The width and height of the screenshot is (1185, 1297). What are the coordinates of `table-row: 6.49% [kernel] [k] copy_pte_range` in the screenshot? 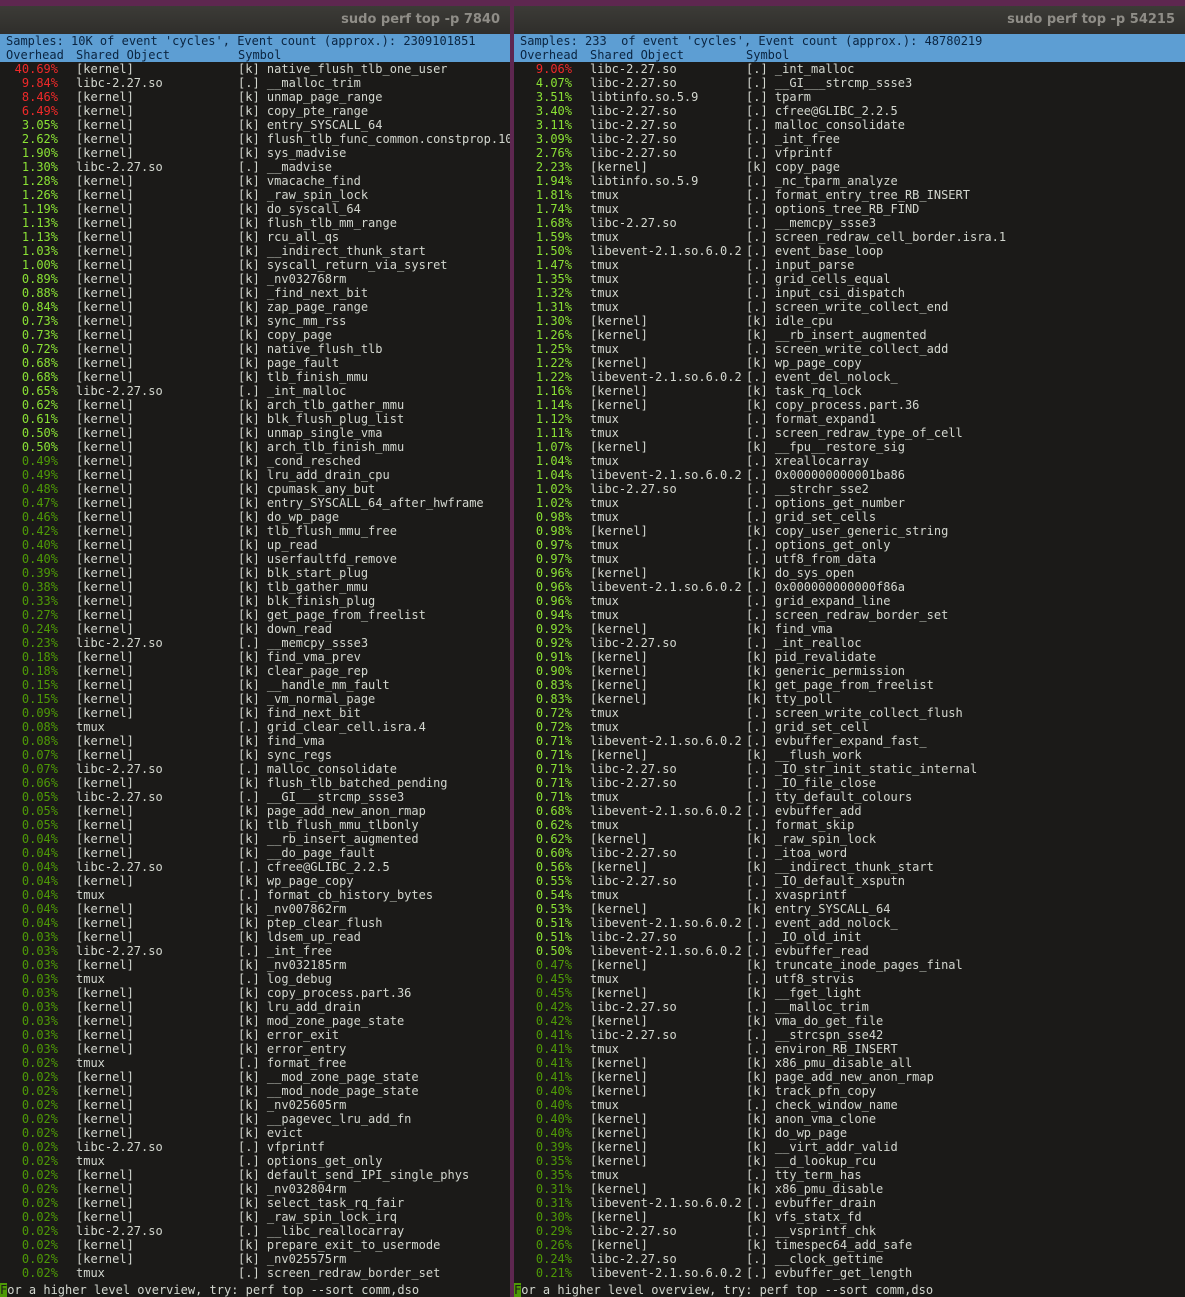 It's located at (255, 111).